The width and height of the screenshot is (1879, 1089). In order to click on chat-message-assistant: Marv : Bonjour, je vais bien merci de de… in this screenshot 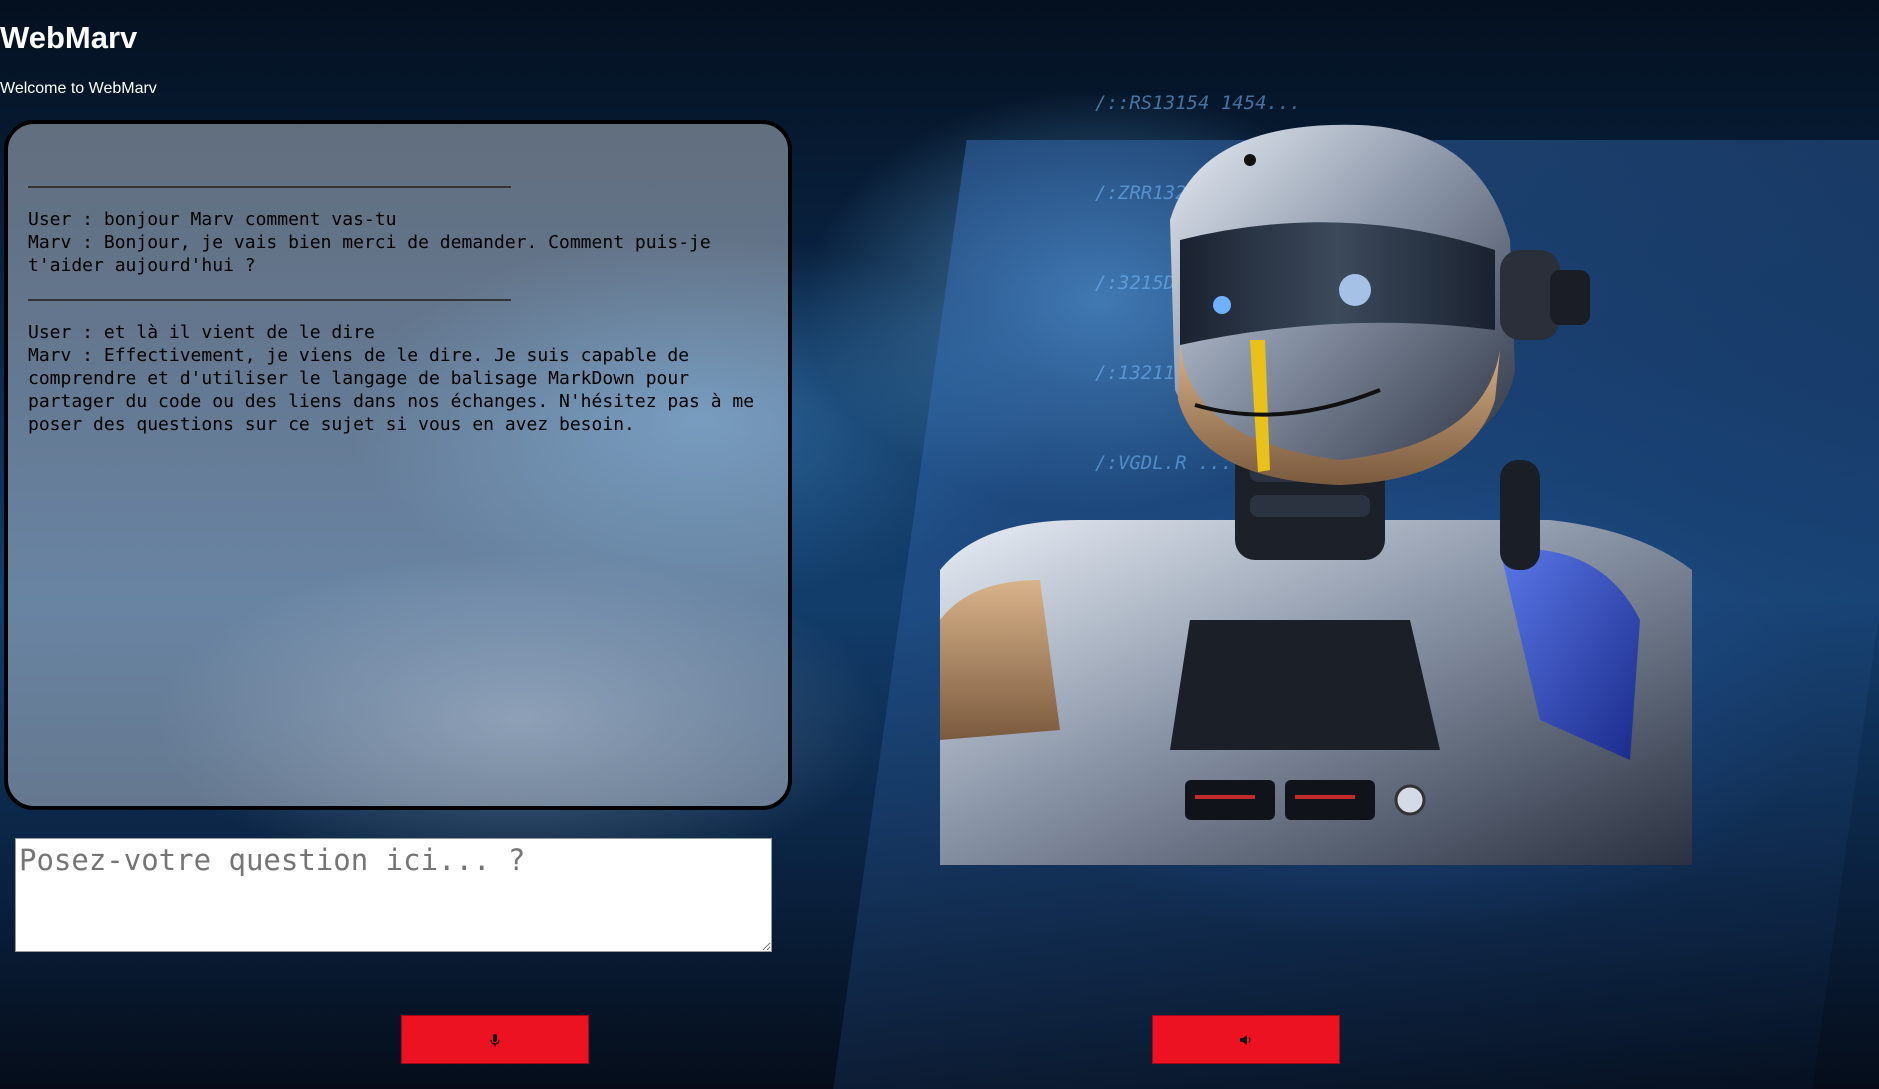, I will do `click(375, 254)`.